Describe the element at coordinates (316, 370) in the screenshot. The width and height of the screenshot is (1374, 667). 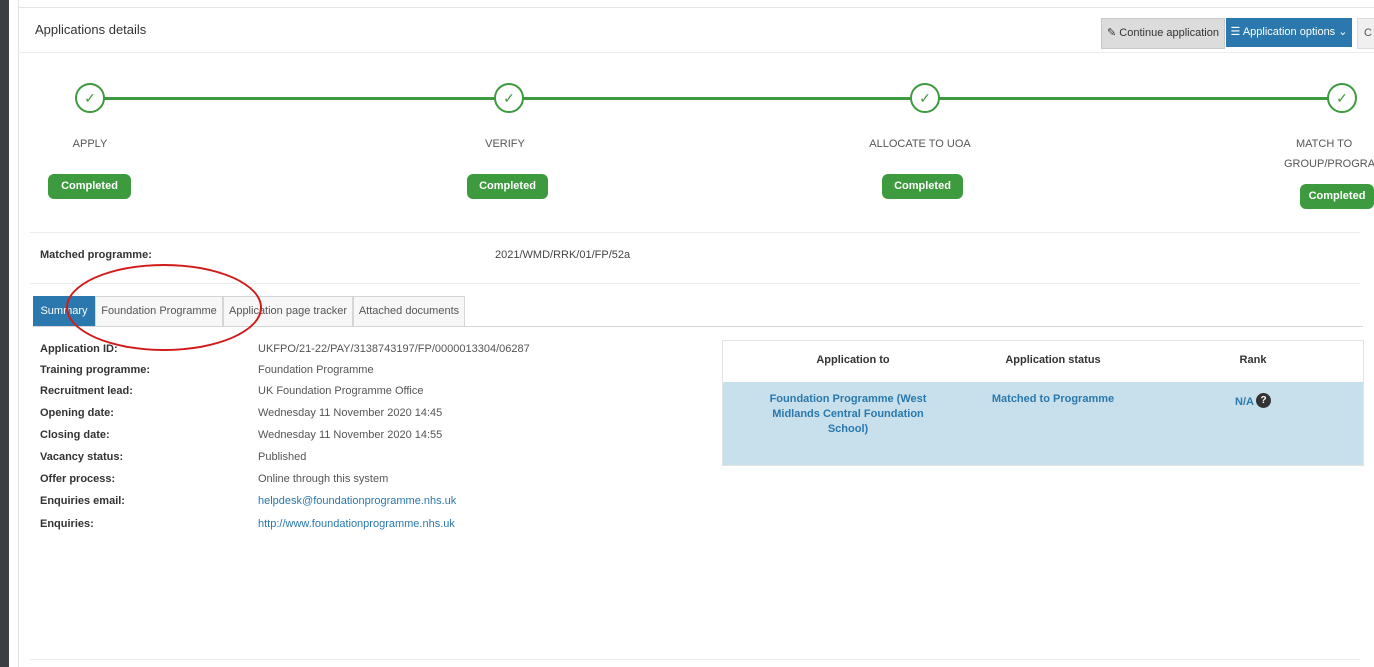
I see `detail-value: Foundation Programme` at that location.